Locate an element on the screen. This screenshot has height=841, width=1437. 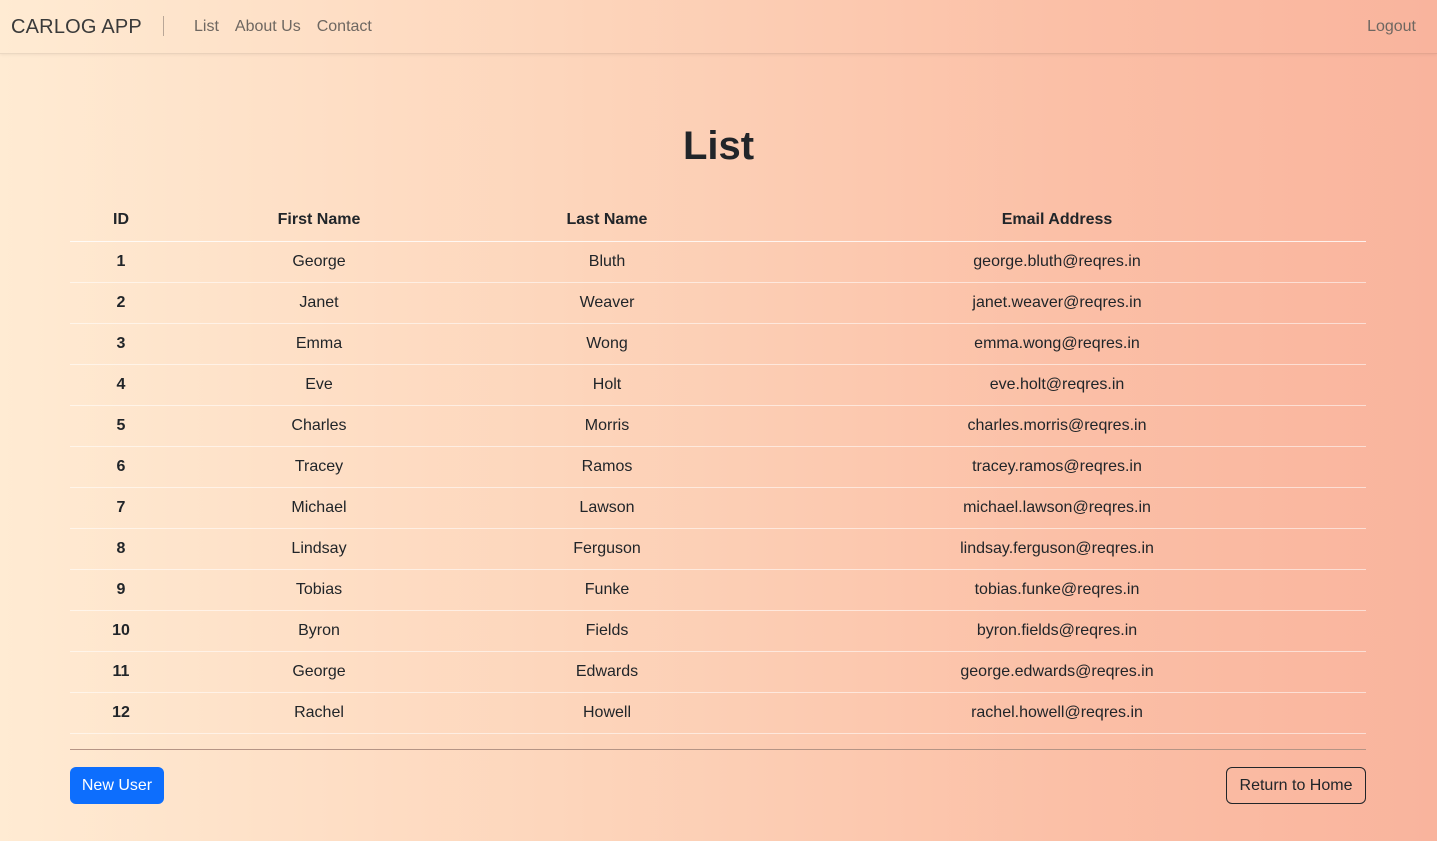
column-header-id: ID is located at coordinates (121, 221).